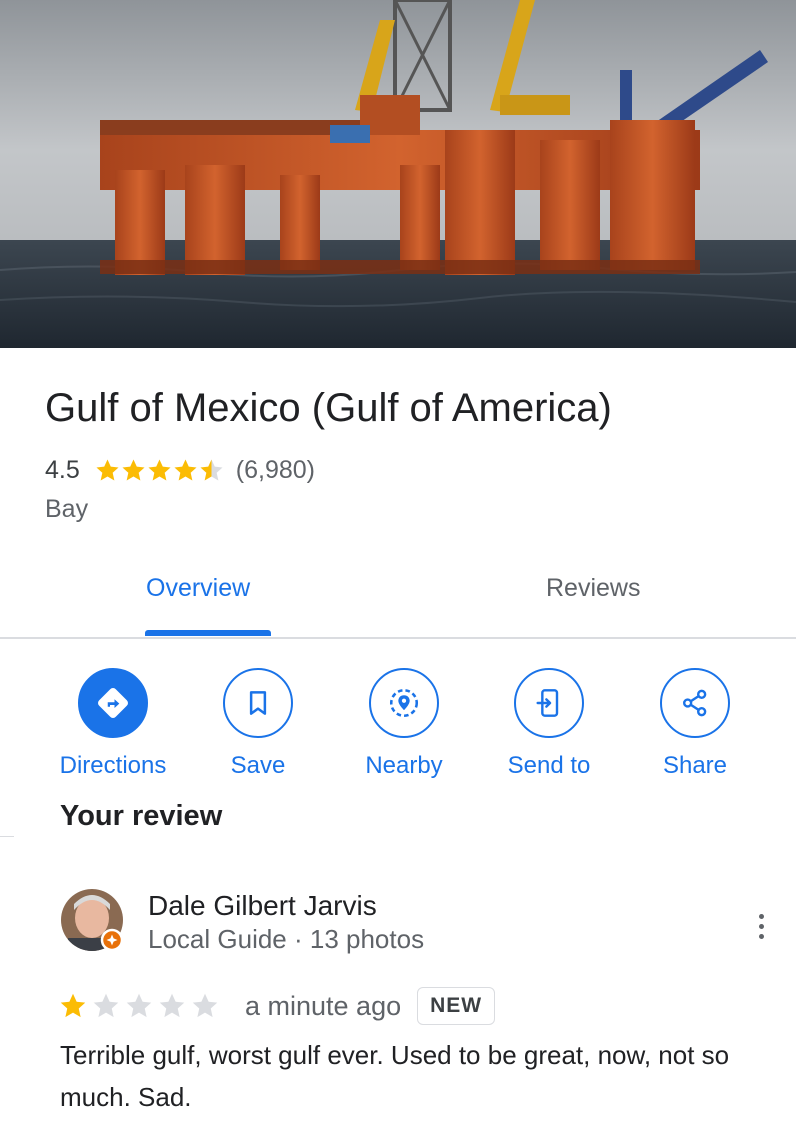 This screenshot has width=796, height=1136. I want to click on place-category: Bay, so click(67, 509).